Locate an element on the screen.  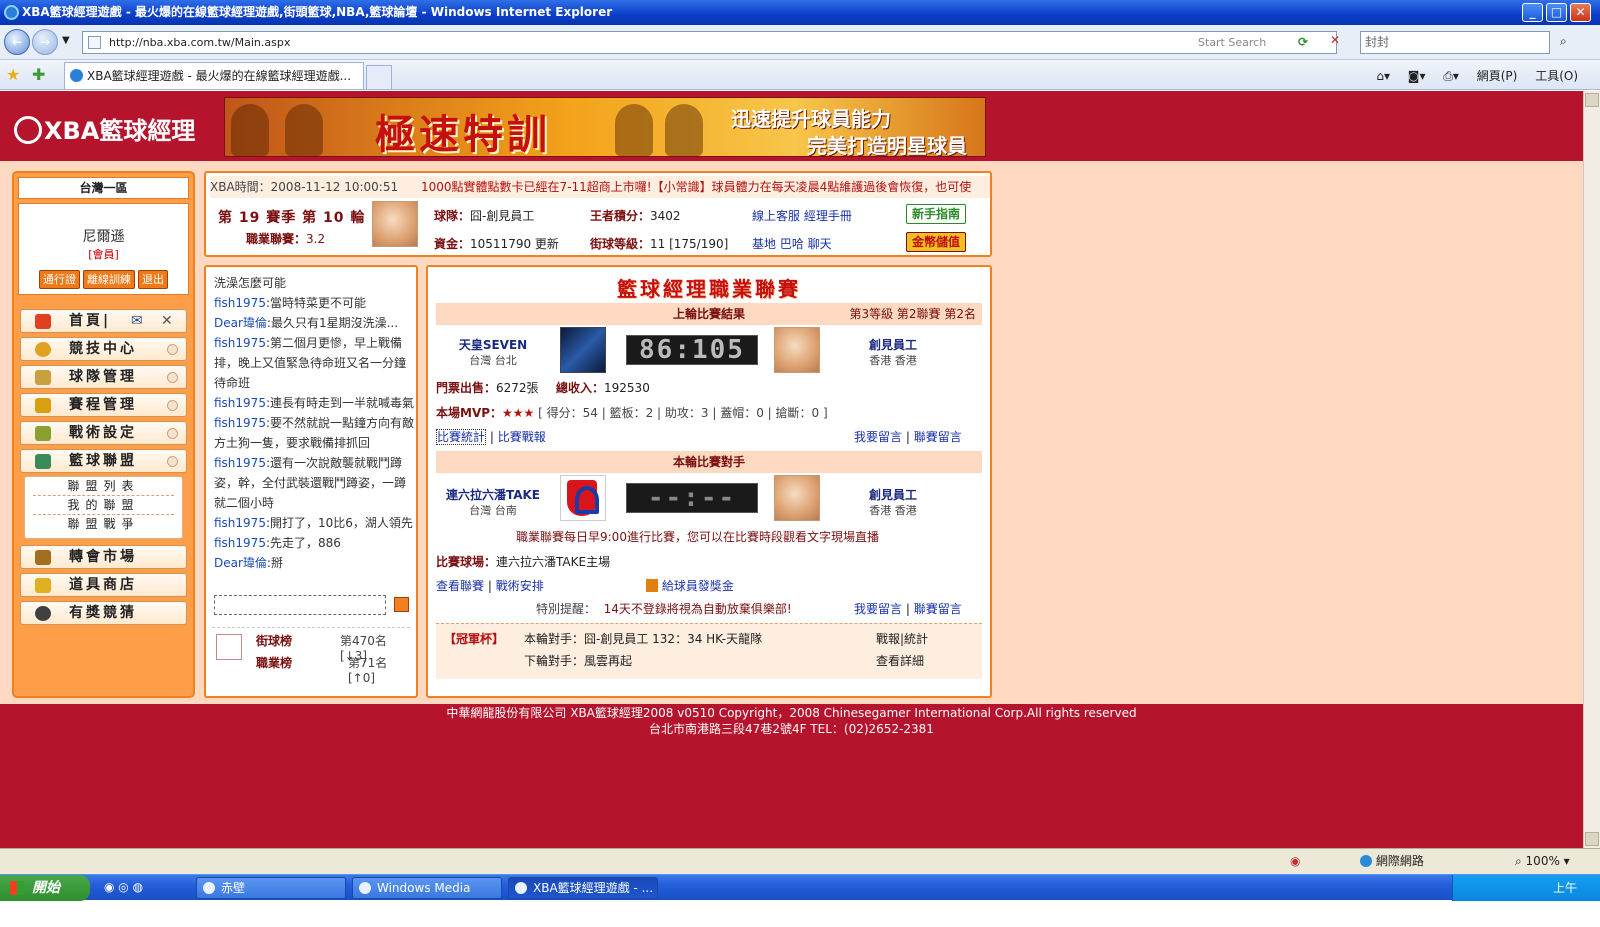
menu-home: 首頁| ✉ ✕ is located at coordinates (103, 321).